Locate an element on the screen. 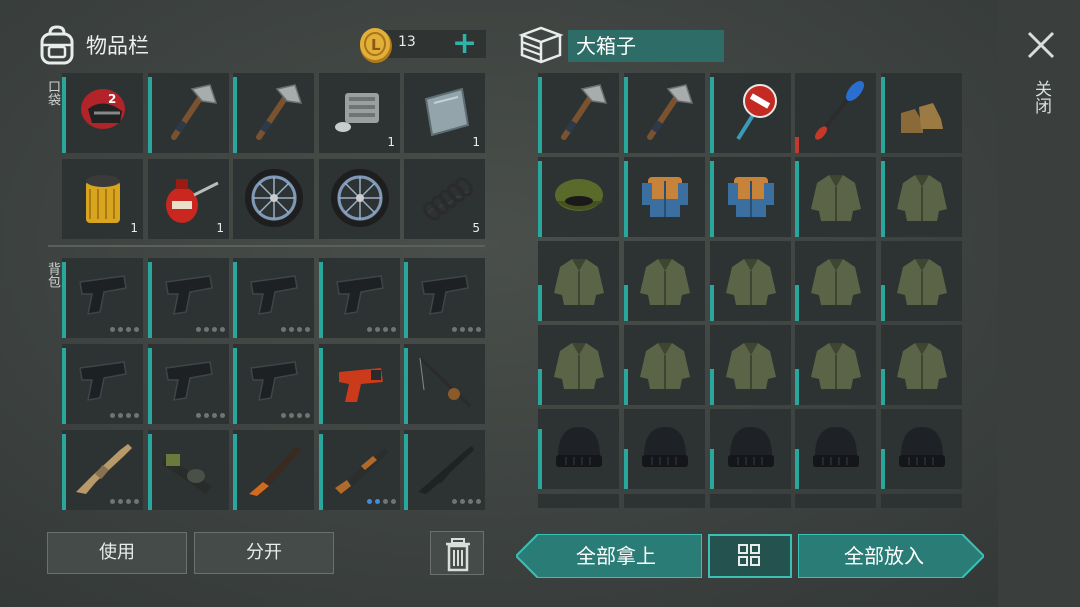  paddle-icon is located at coordinates (839, 110).